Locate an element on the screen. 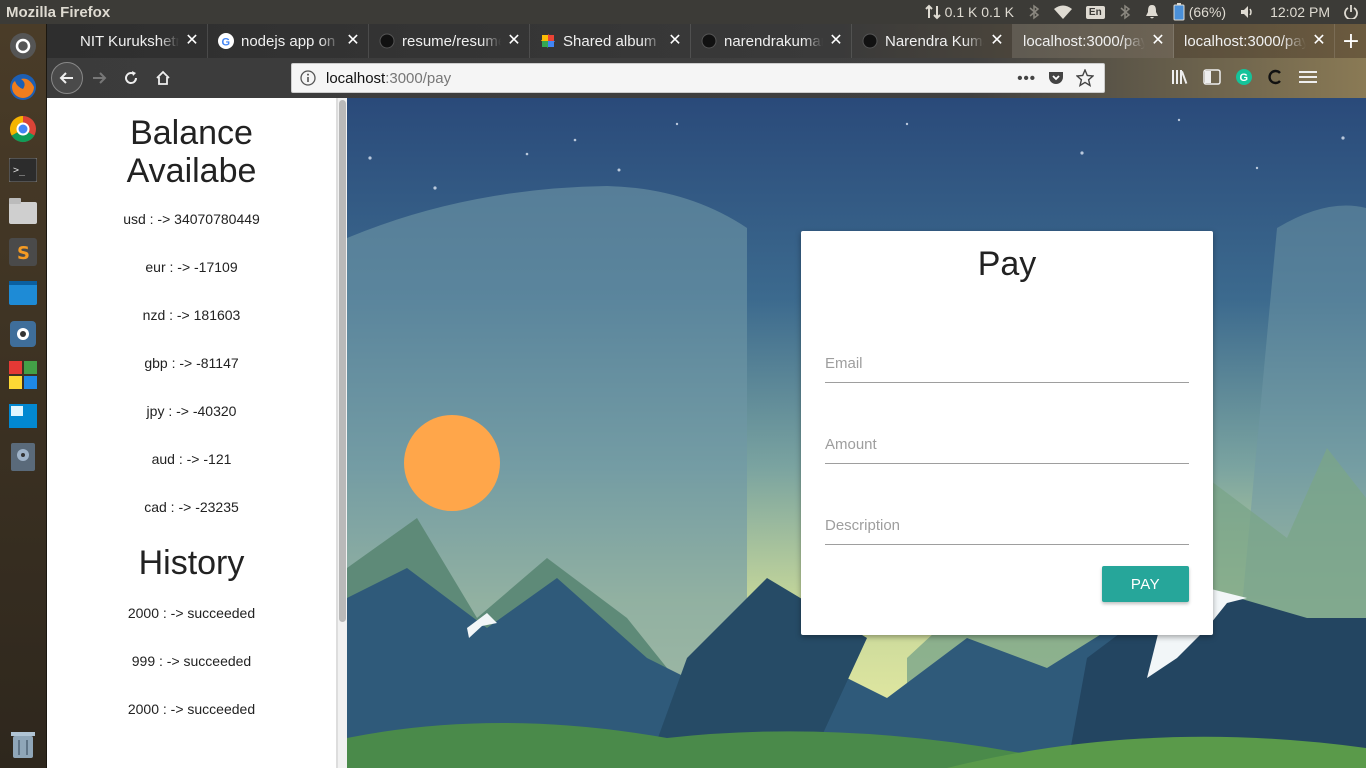 This screenshot has height=768, width=1366. description-field is located at coordinates (1007, 517).